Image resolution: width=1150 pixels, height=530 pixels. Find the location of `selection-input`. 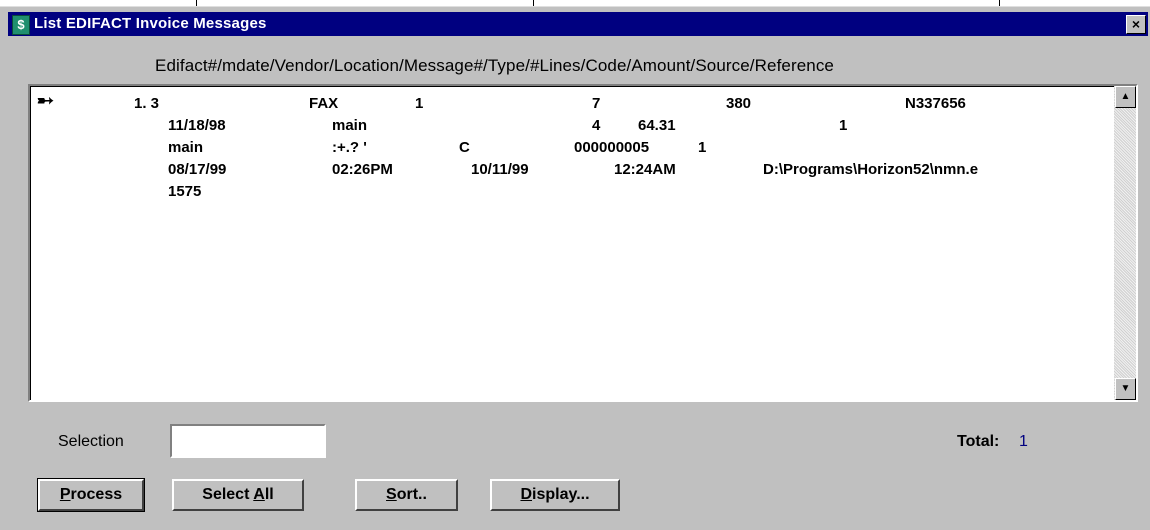

selection-input is located at coordinates (248, 441).